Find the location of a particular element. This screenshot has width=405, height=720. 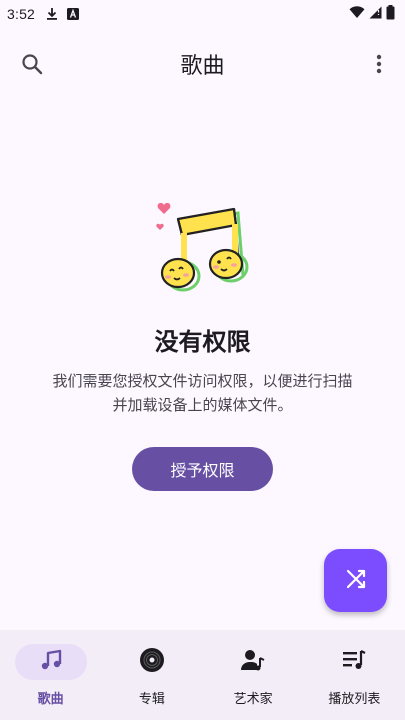

battery-icon is located at coordinates (390, 14).